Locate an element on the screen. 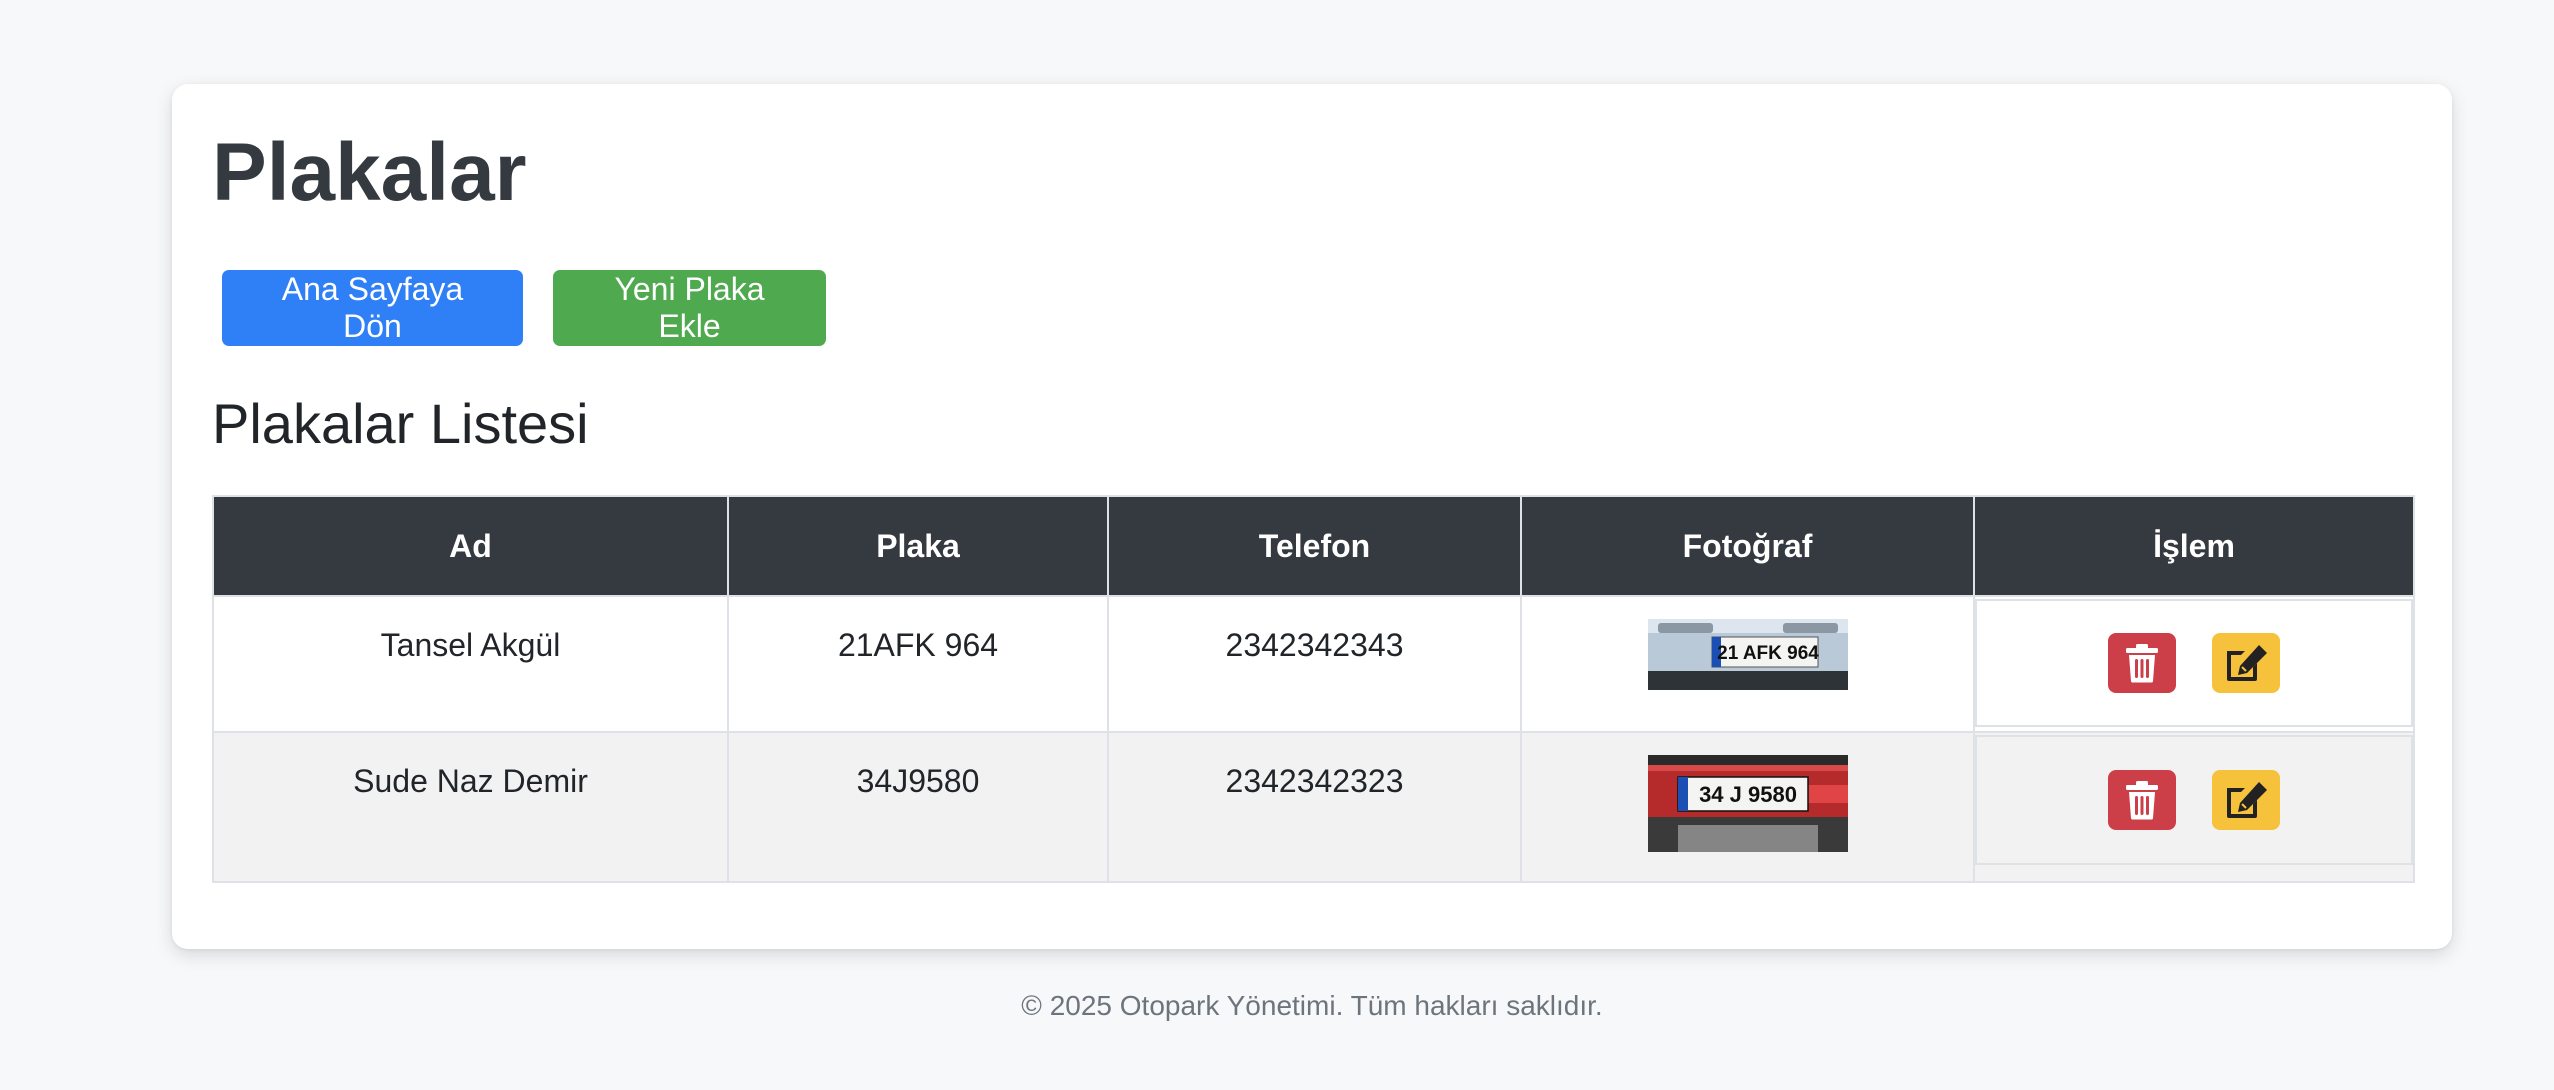  cell-phone: 2342342323 is located at coordinates (1314, 807).